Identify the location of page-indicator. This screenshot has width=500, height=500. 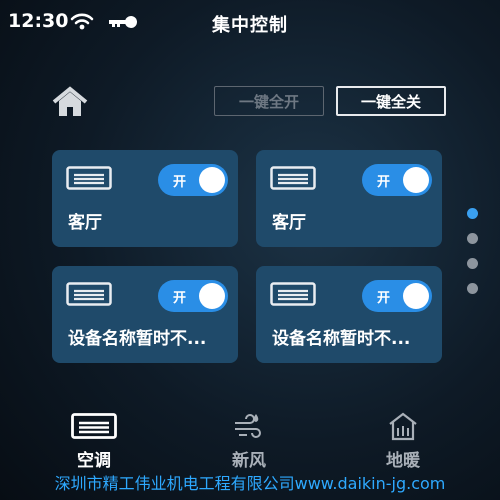
(473, 258).